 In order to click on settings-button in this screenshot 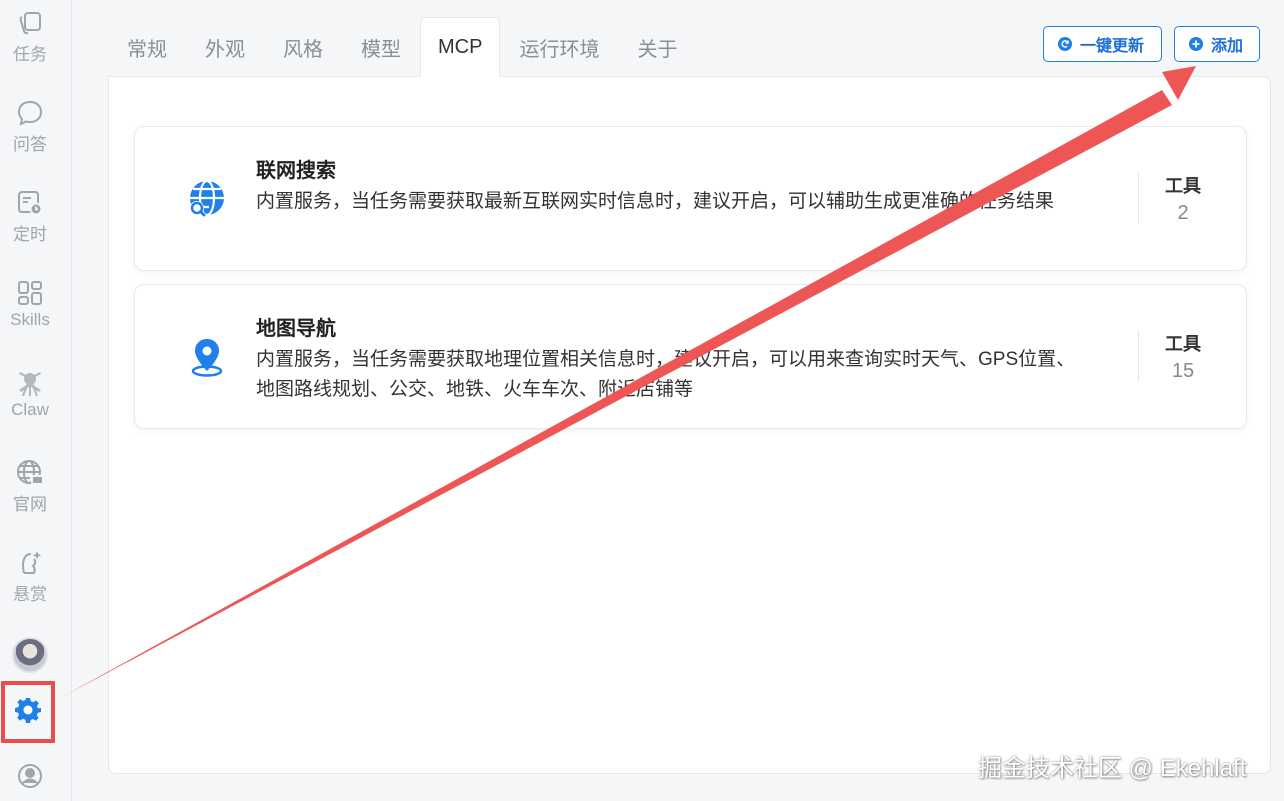, I will do `click(28, 712)`.